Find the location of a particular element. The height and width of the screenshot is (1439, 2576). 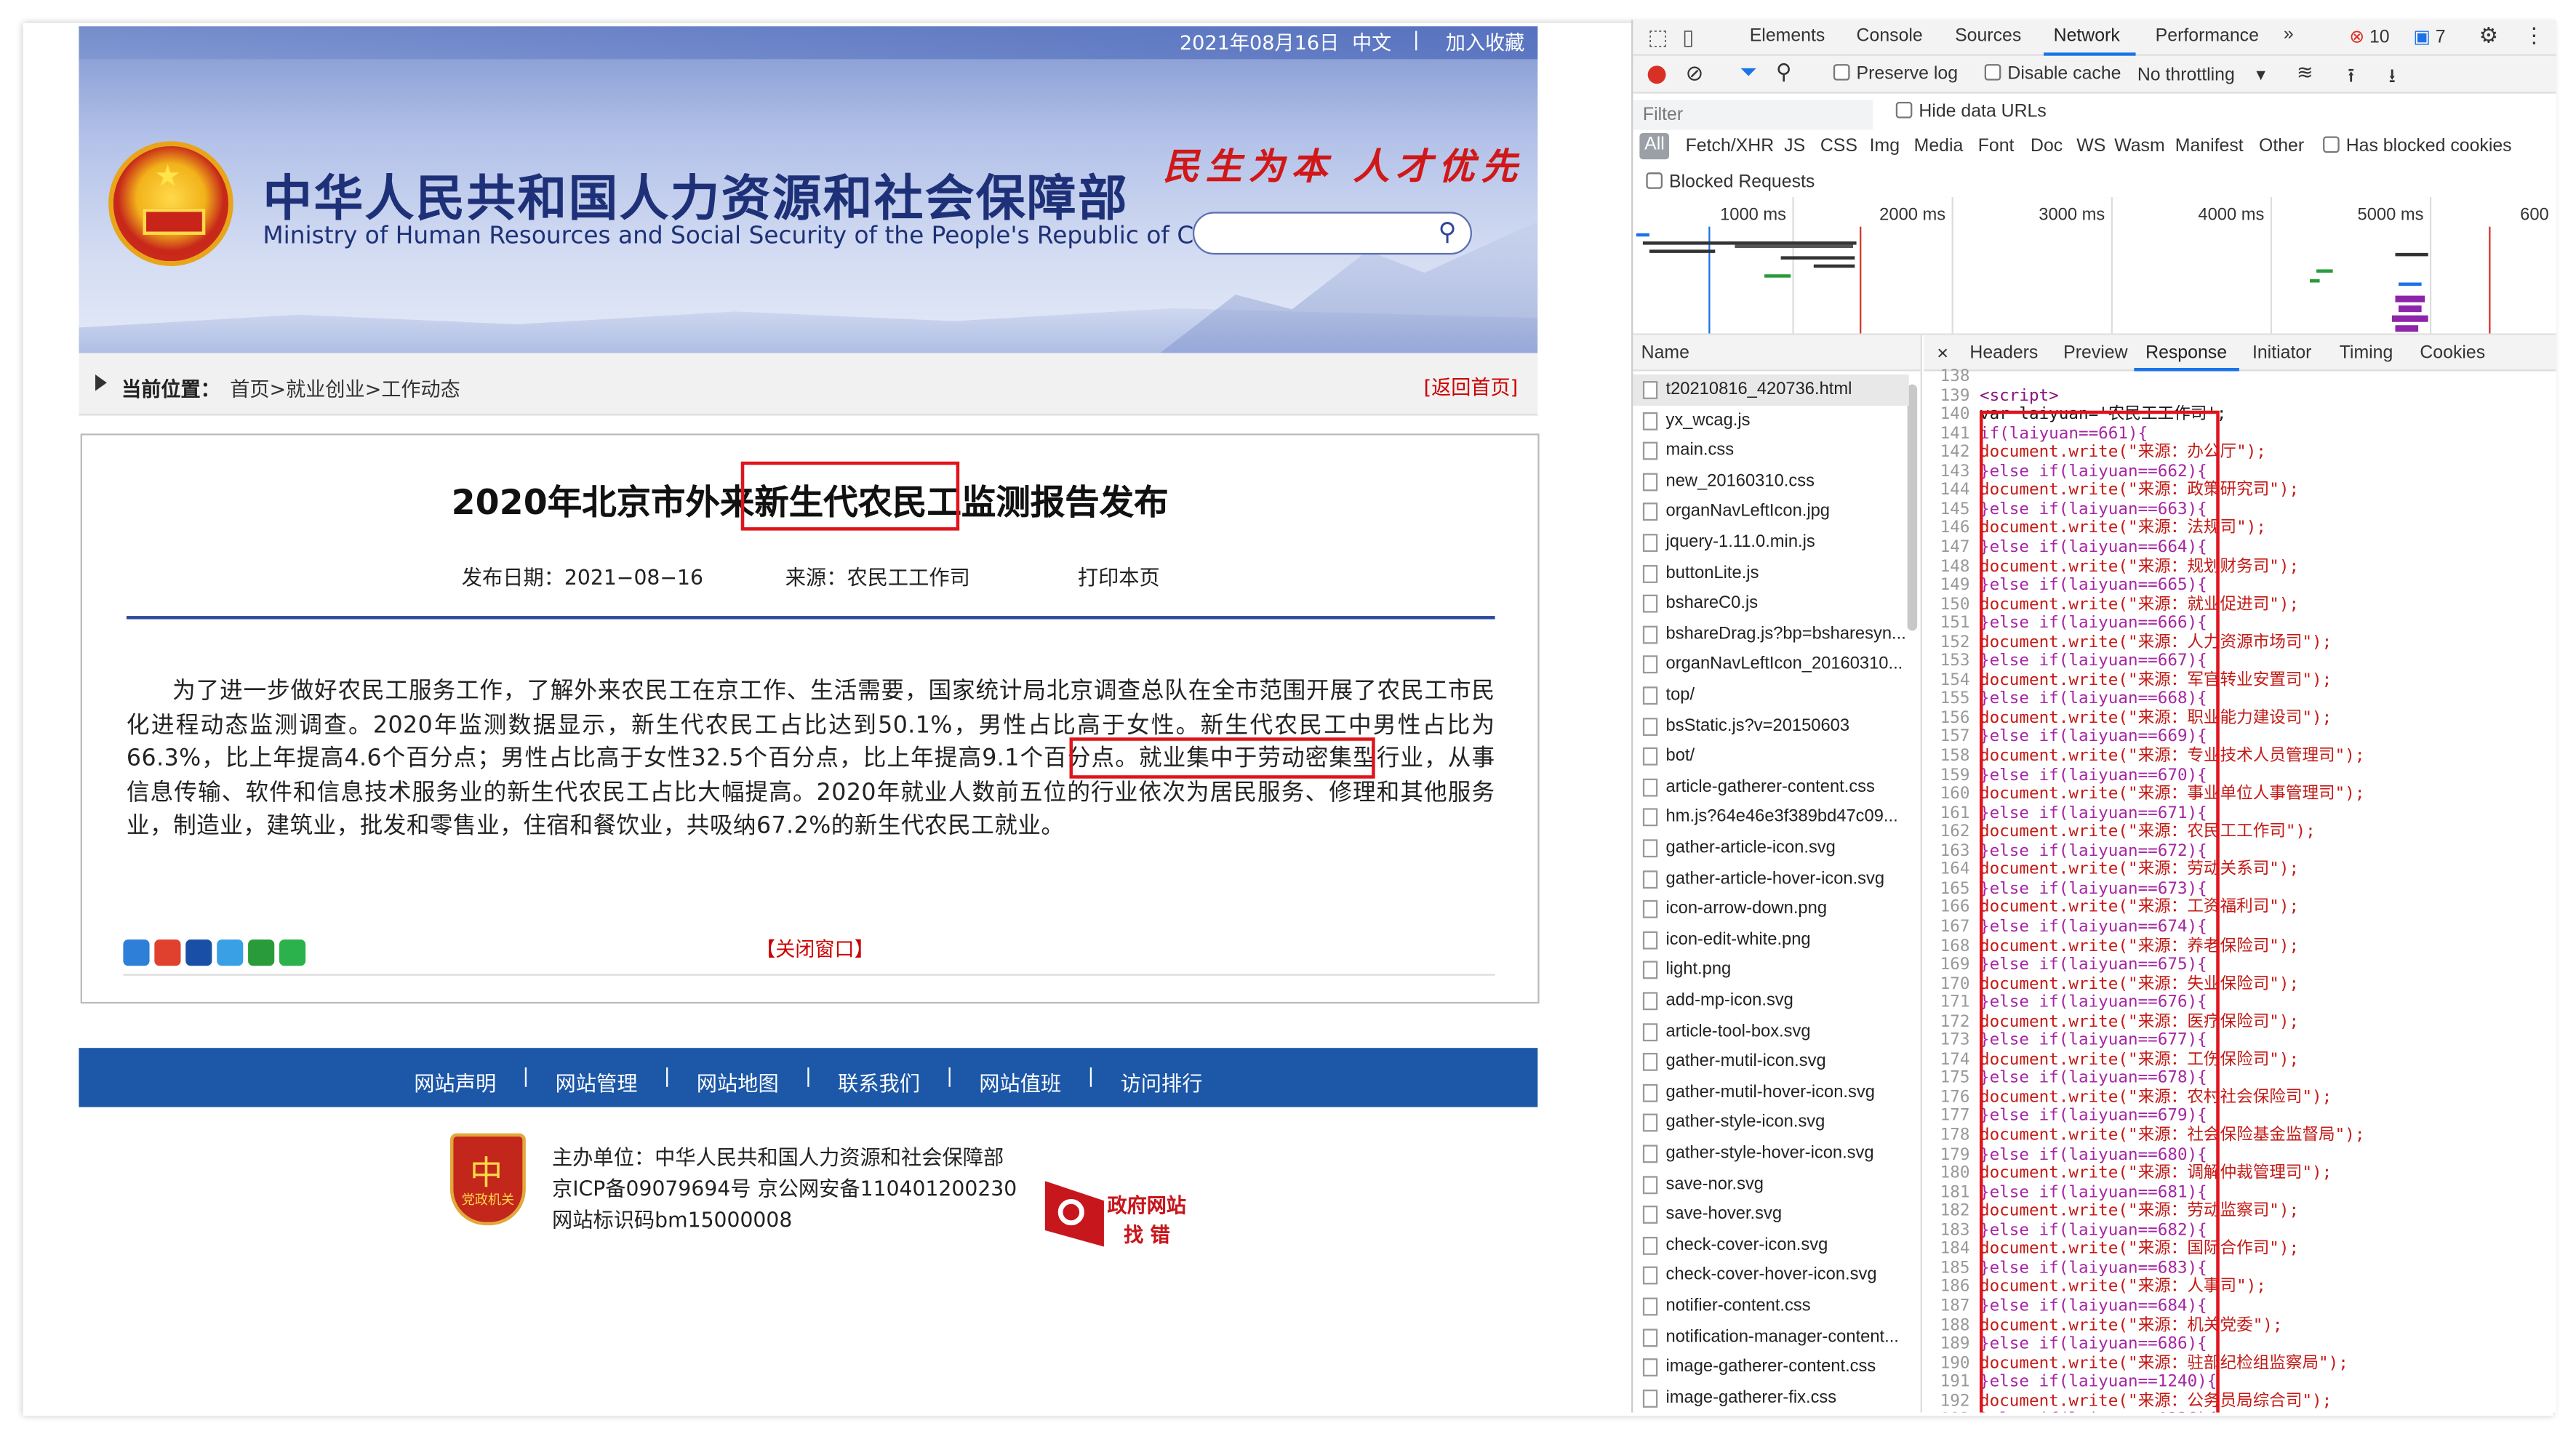

export-har-icon: ⭳ is located at coordinates (2391, 78).